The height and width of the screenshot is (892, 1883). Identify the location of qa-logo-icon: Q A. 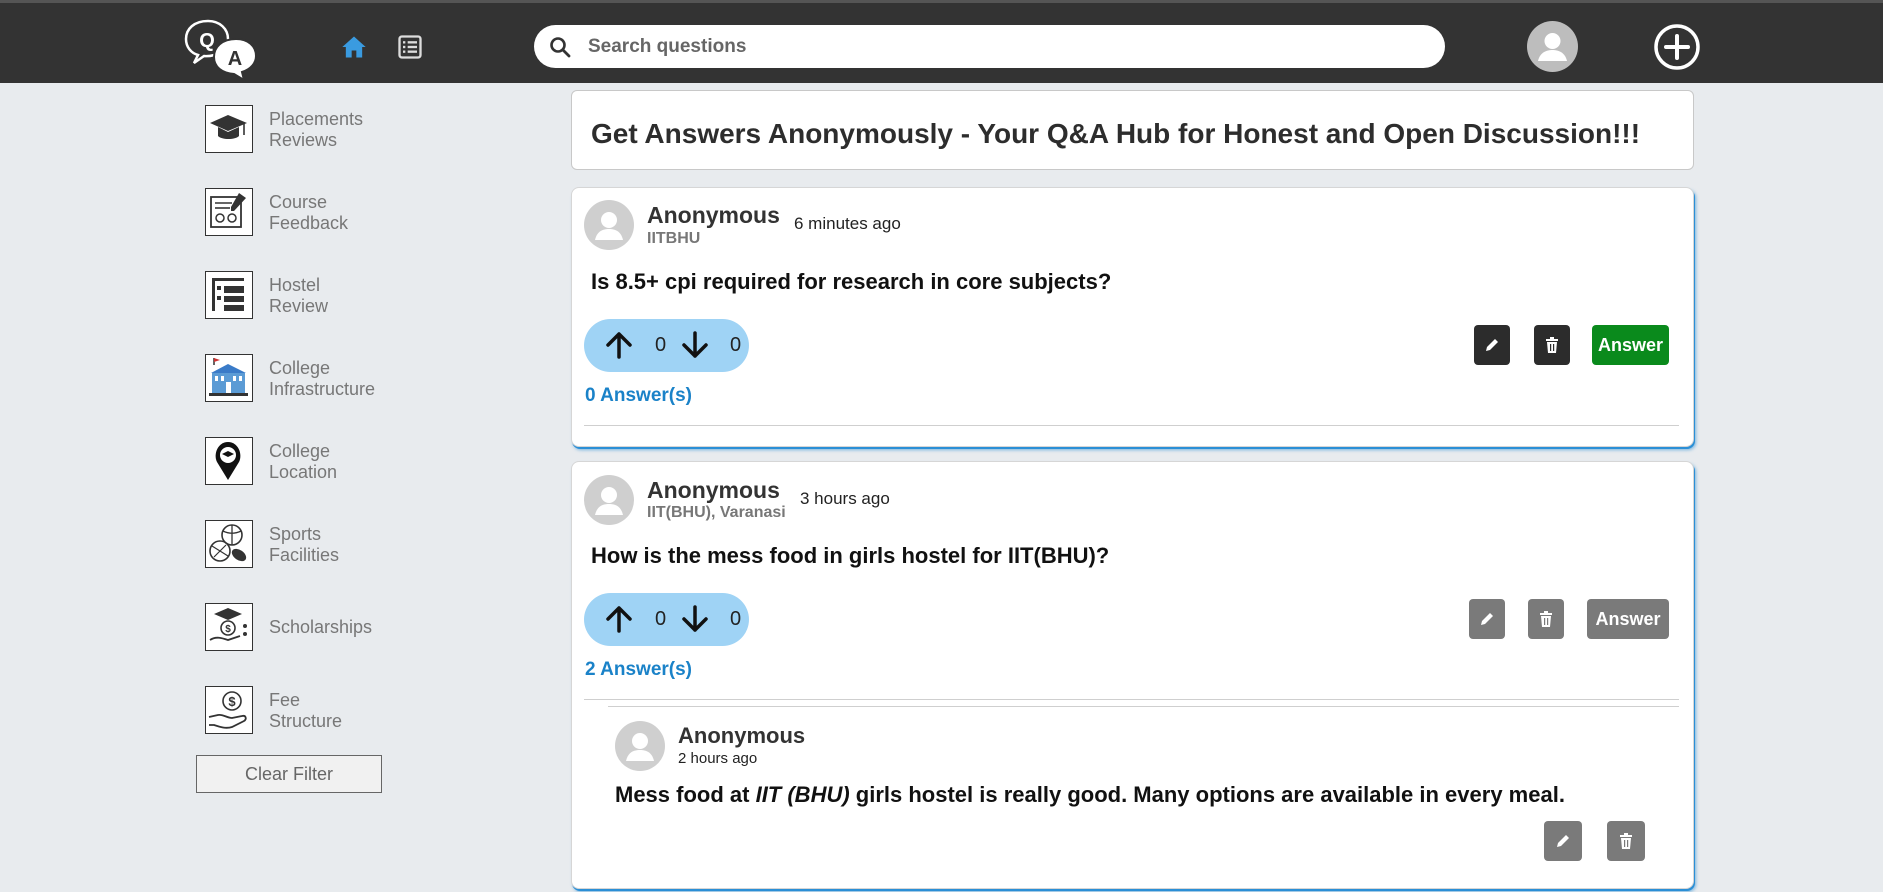
(222, 49).